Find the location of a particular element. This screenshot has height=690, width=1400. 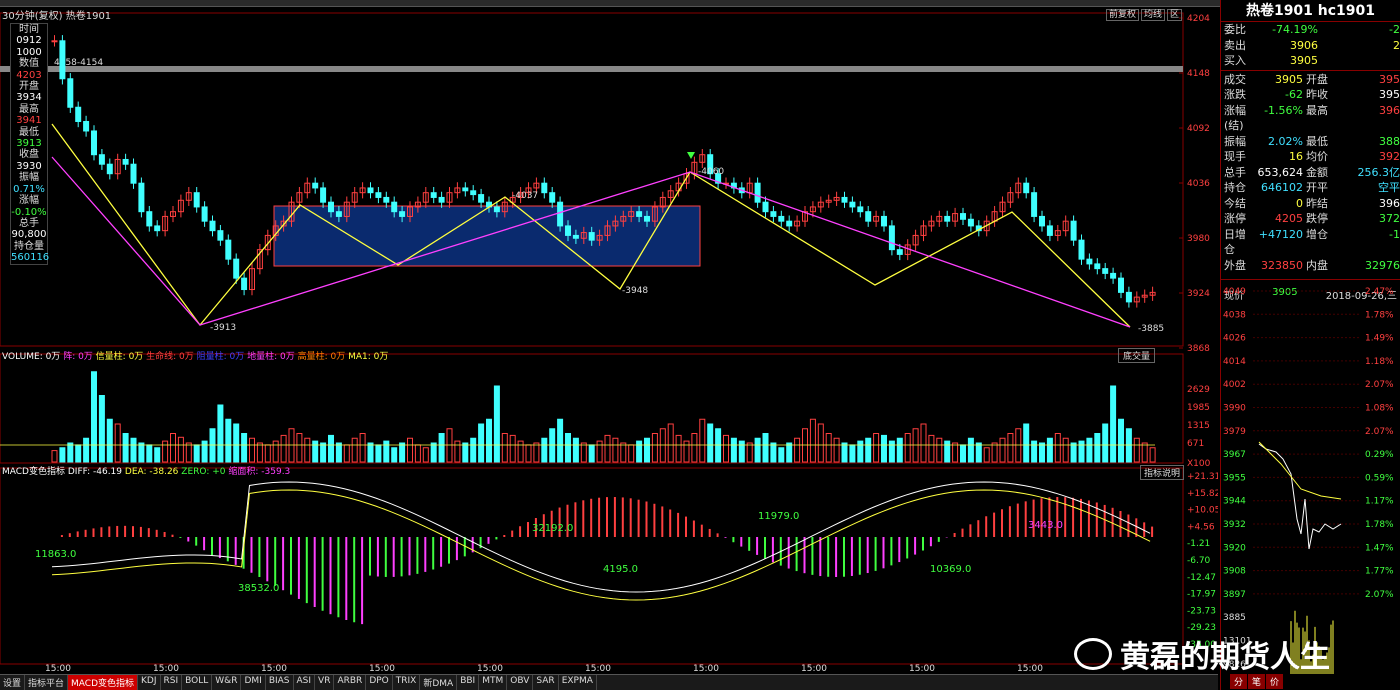

macd-tick: -17.97 is located at coordinates (1201, 595).